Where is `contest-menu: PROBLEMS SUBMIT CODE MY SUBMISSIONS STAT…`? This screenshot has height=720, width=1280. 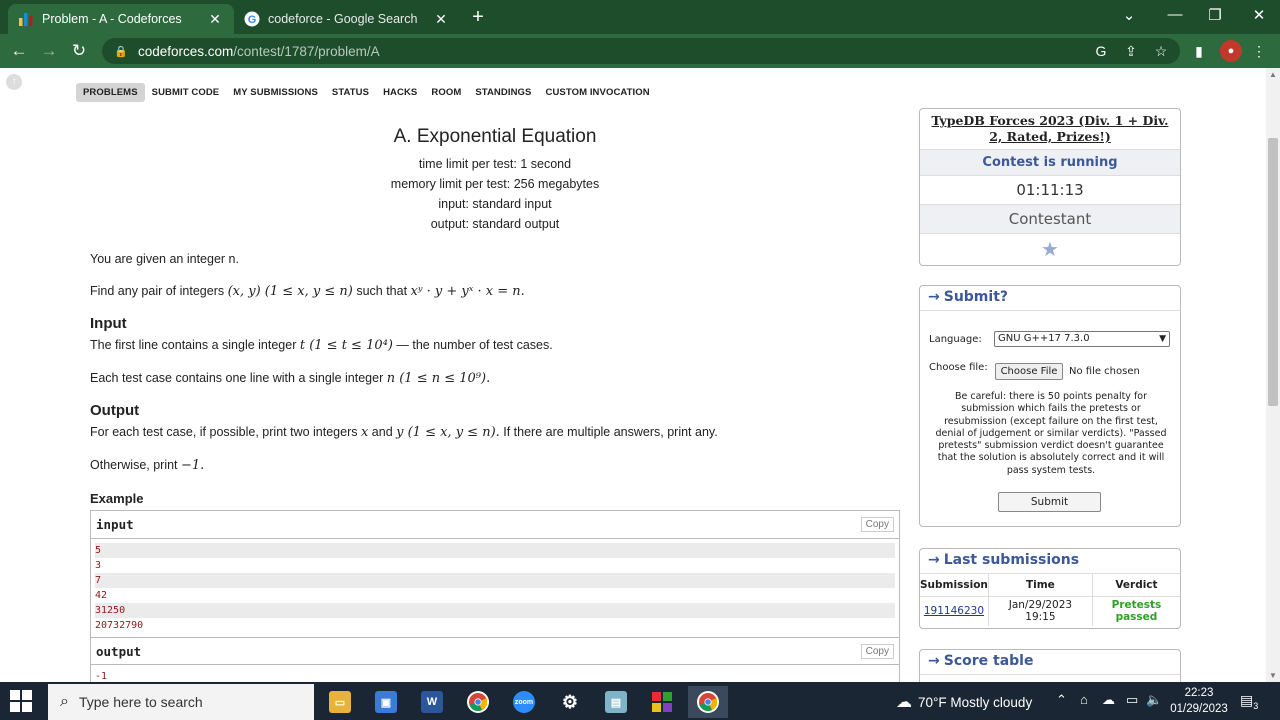
contest-menu: PROBLEMS SUBMIT CODE MY SUBMISSIONS STAT… is located at coordinates (366, 92).